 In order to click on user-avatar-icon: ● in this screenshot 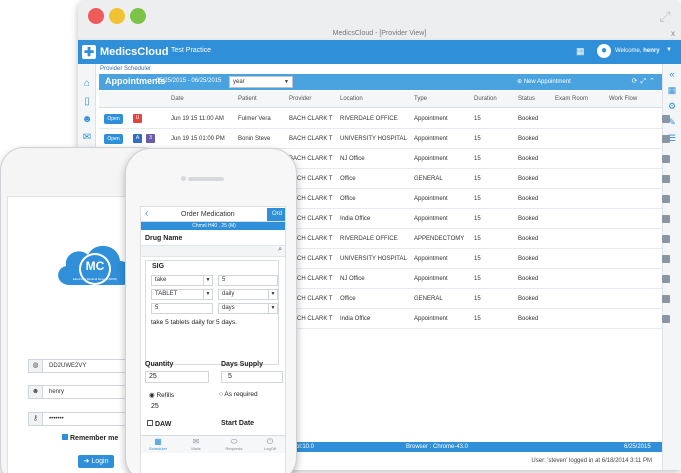, I will do `click(604, 51)`.